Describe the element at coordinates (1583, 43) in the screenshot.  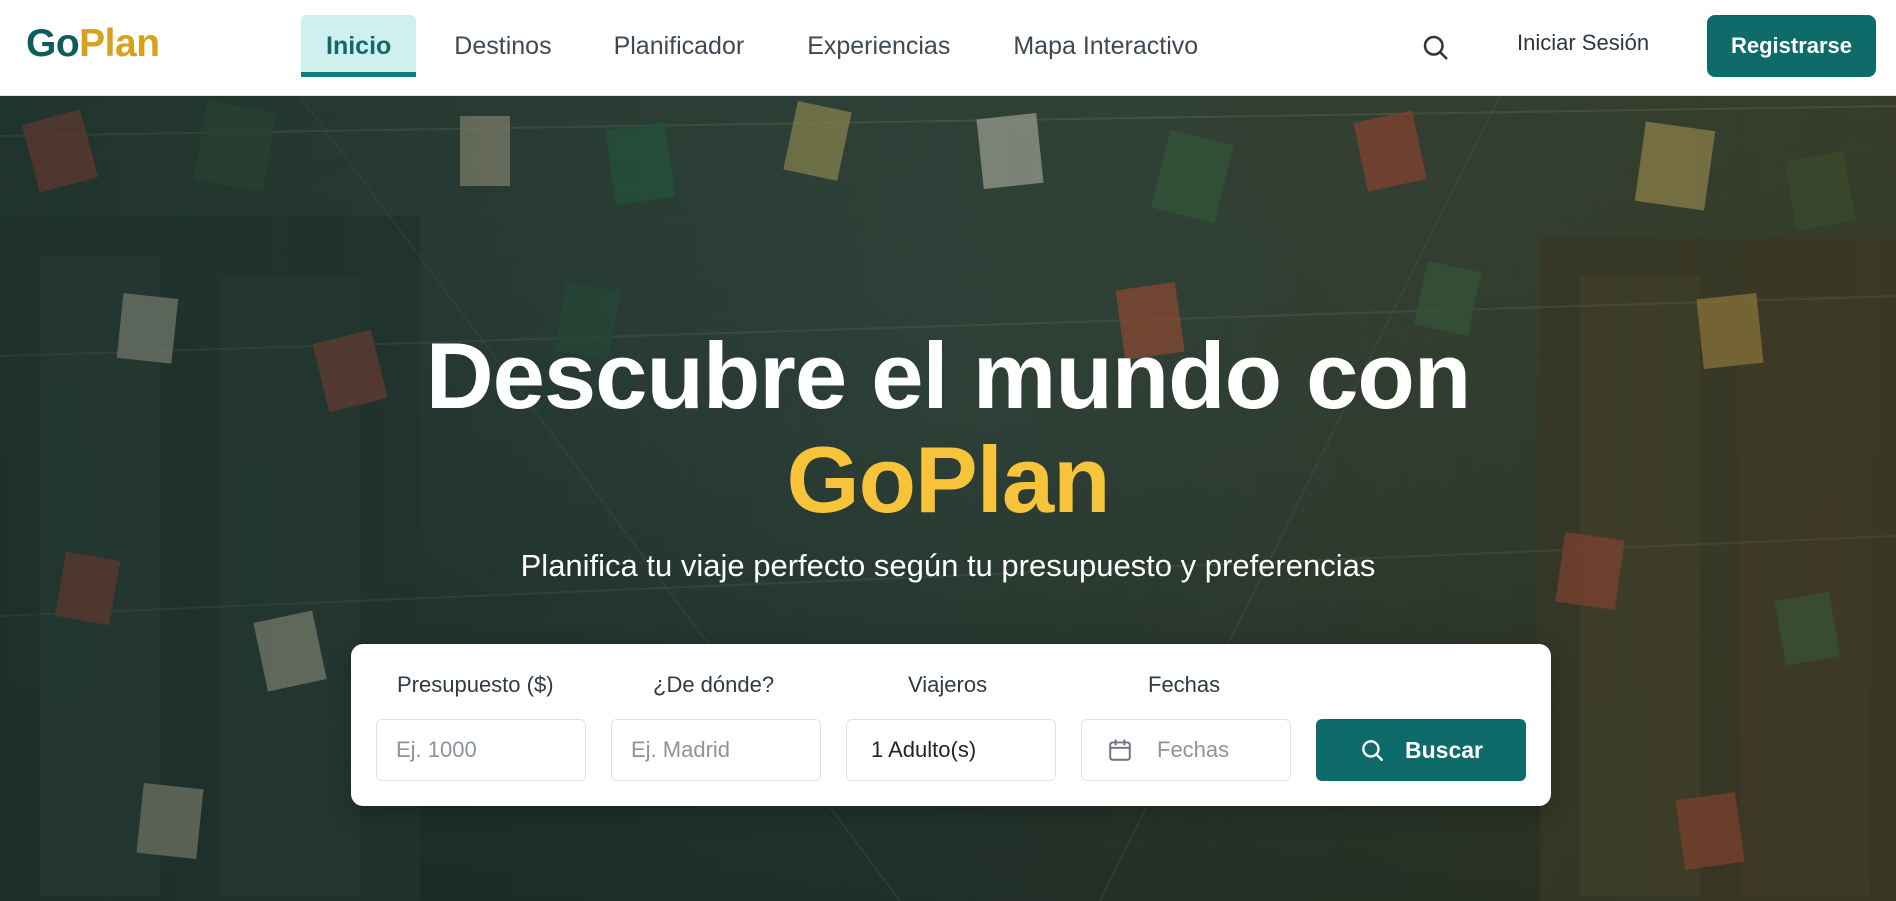
I see `login-link: Iniciar Sesión` at that location.